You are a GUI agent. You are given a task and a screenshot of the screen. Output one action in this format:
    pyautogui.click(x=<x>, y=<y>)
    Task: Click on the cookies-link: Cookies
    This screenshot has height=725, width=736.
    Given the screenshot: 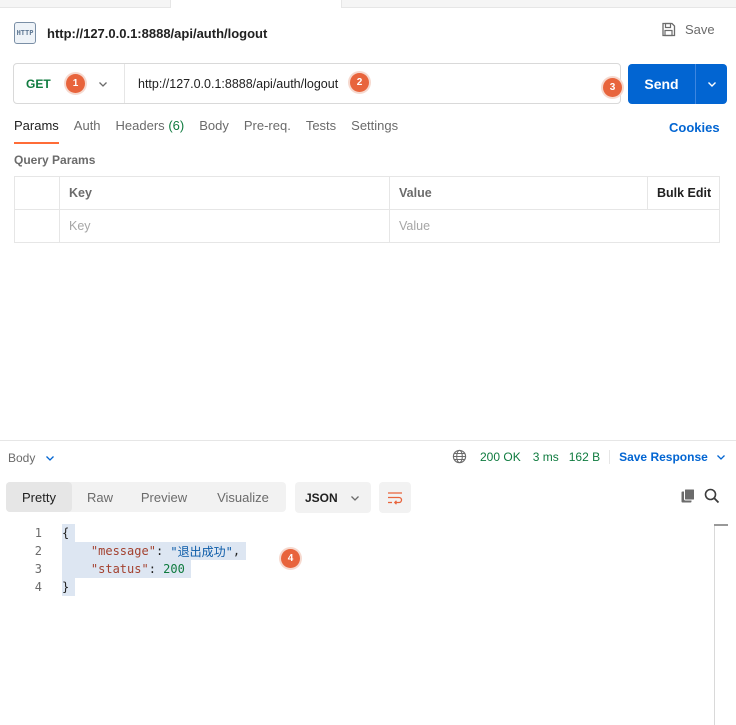 What is the action you would take?
    pyautogui.click(x=694, y=127)
    